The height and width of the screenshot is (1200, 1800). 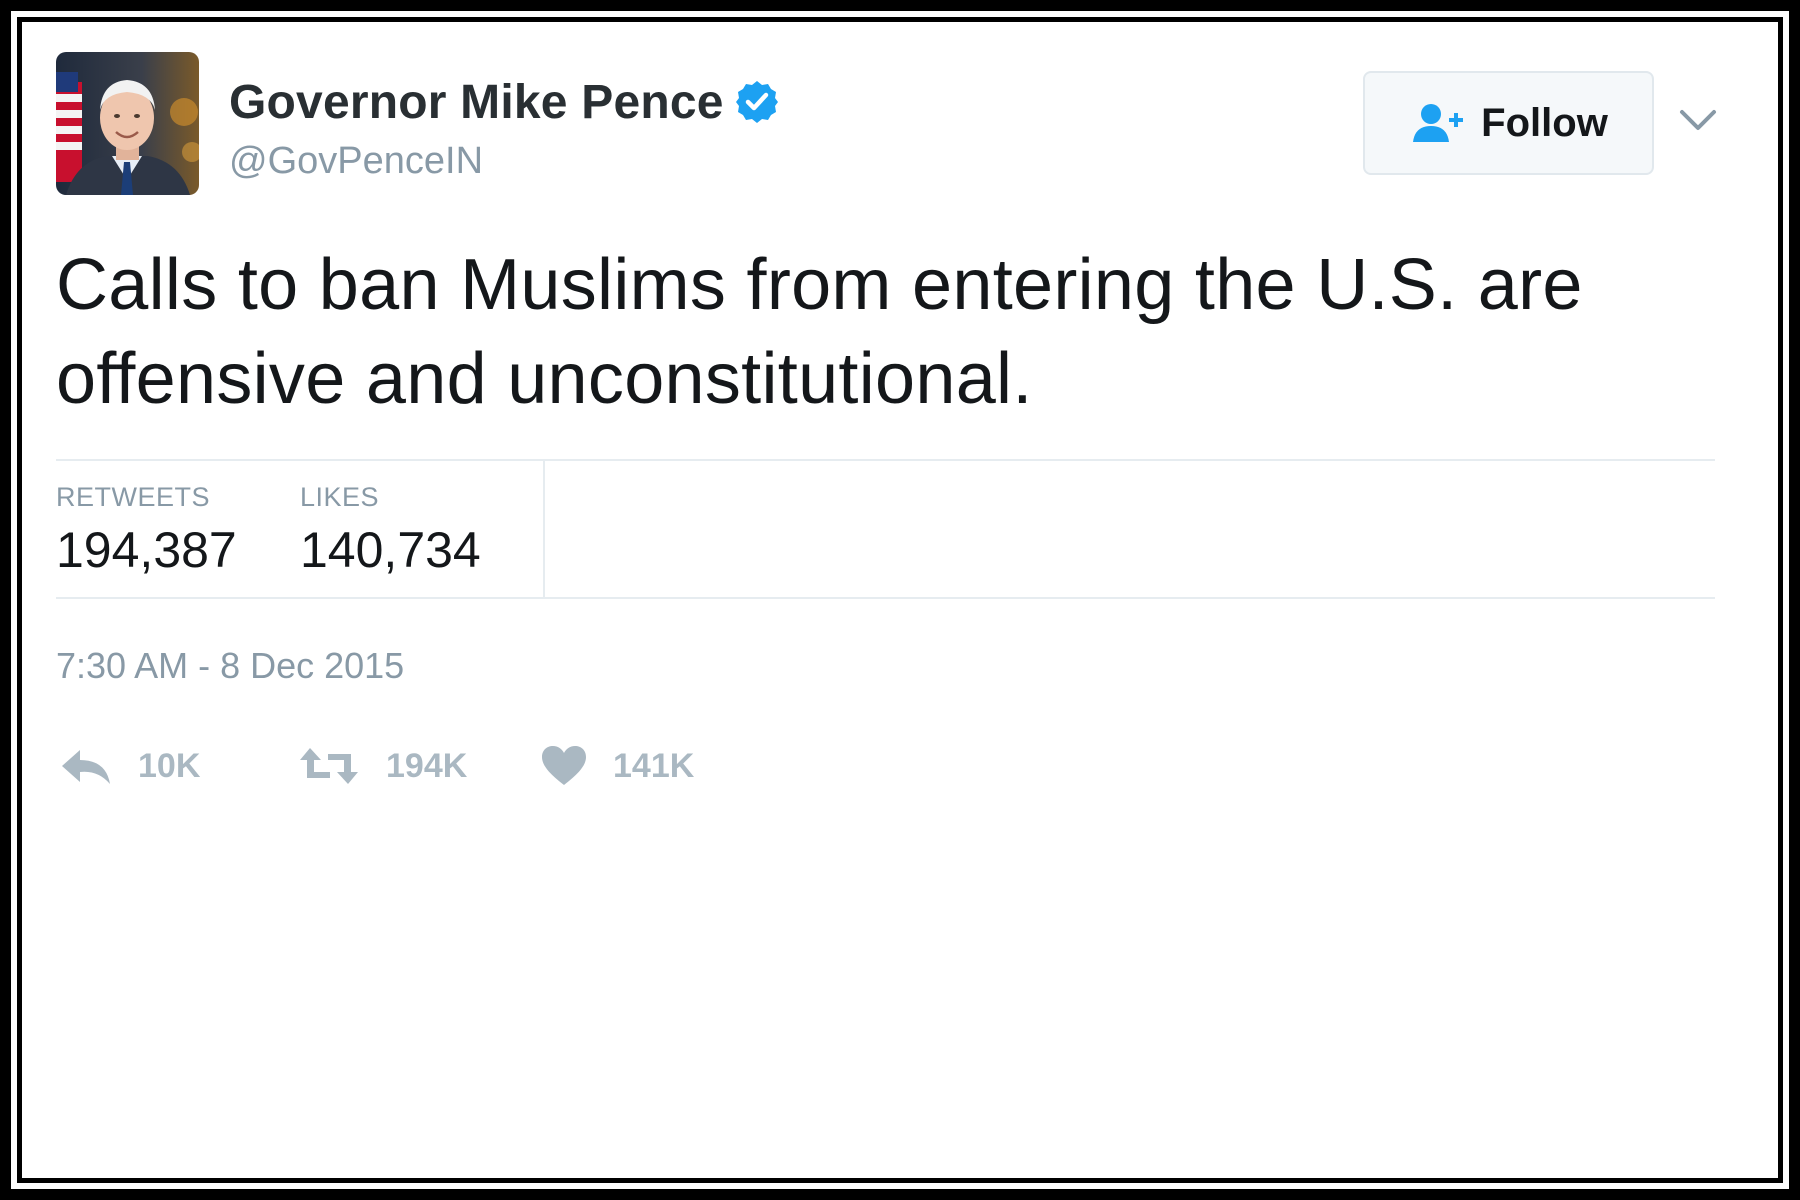 I want to click on heart-icon, so click(x=564, y=766).